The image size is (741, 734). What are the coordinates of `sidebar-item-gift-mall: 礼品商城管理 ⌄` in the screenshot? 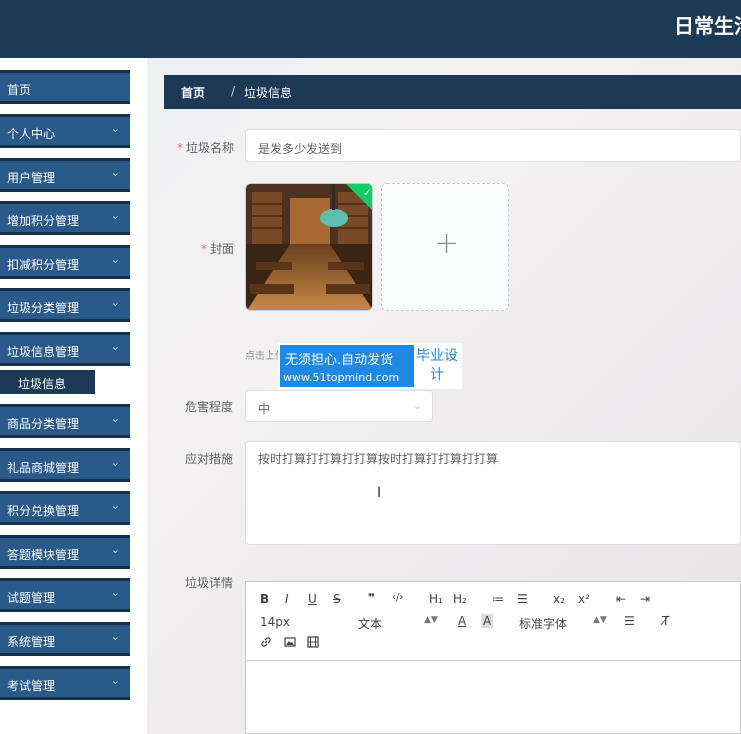 It's located at (65, 465).